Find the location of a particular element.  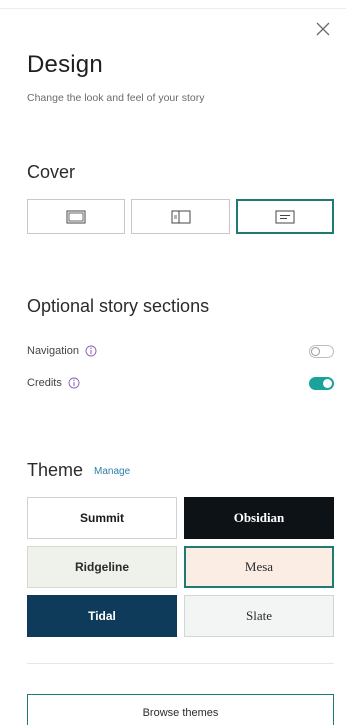

cover-full-icon is located at coordinates (76, 217).